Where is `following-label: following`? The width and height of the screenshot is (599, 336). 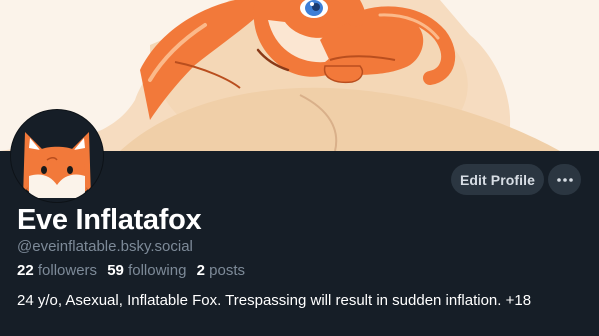
following-label: following is located at coordinates (157, 270).